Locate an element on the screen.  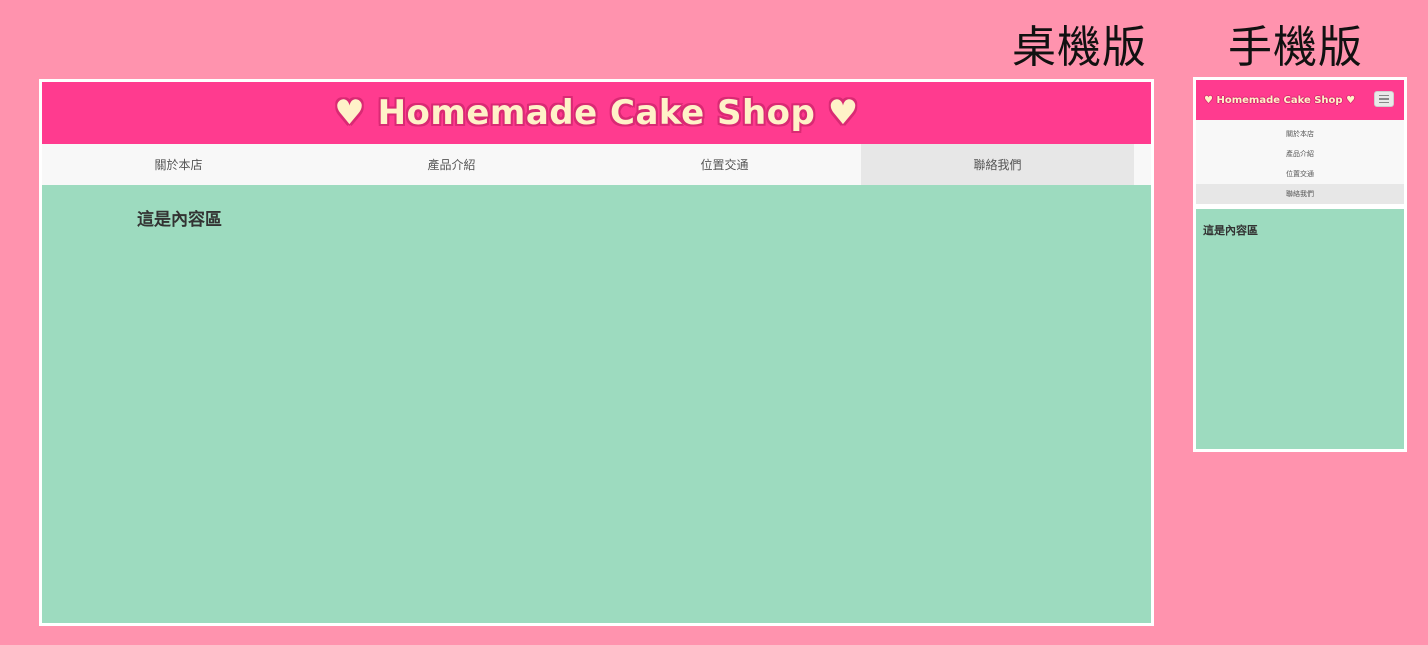
main-nav: 關於本店 產品介紹 位置交通 聯絡我們 is located at coordinates (596, 164).